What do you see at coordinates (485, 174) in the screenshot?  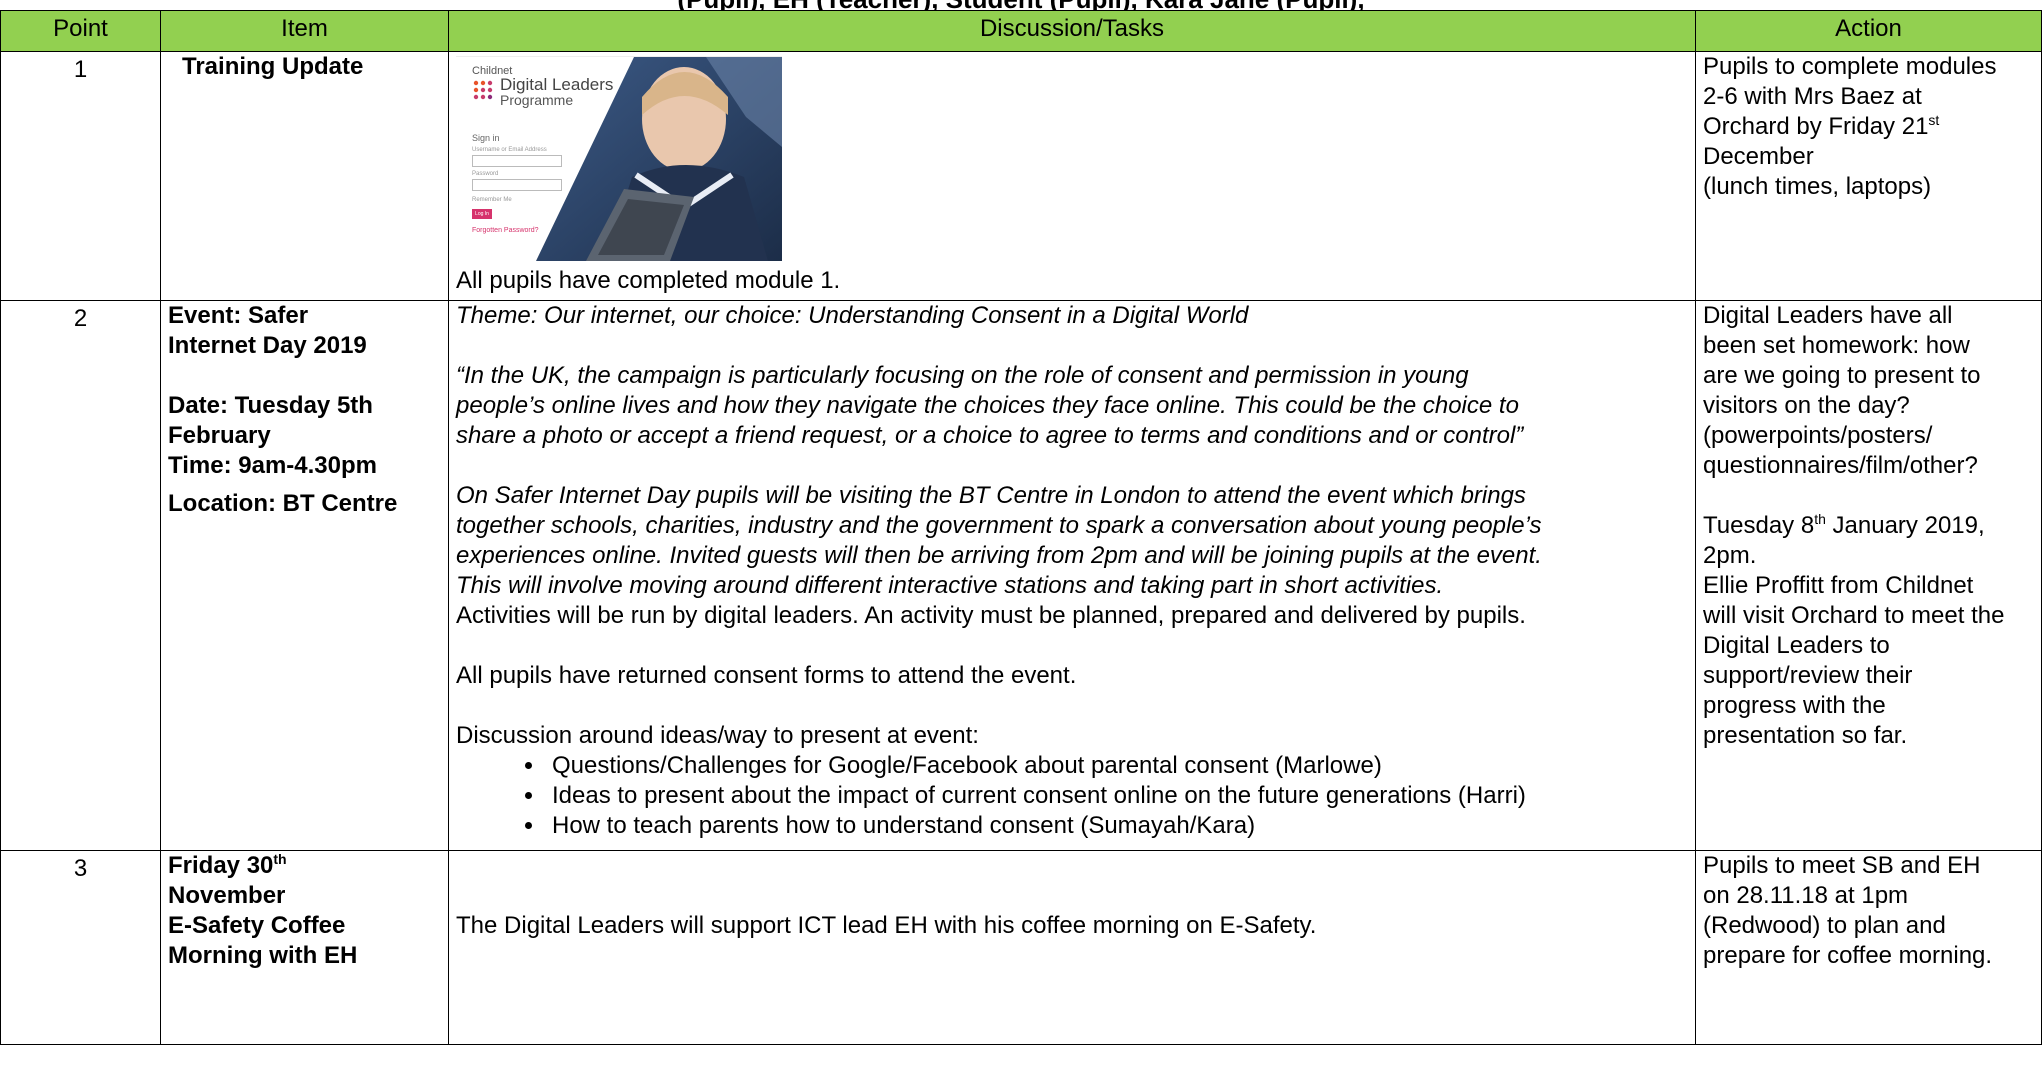 I see `password-label: Password` at bounding box center [485, 174].